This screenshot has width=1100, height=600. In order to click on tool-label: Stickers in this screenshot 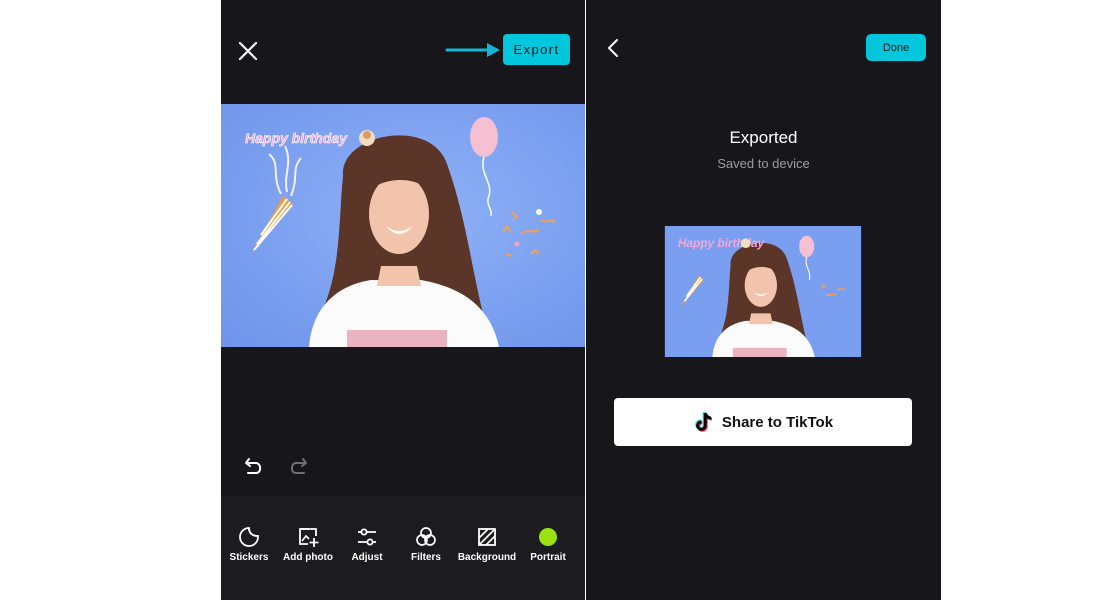, I will do `click(249, 557)`.